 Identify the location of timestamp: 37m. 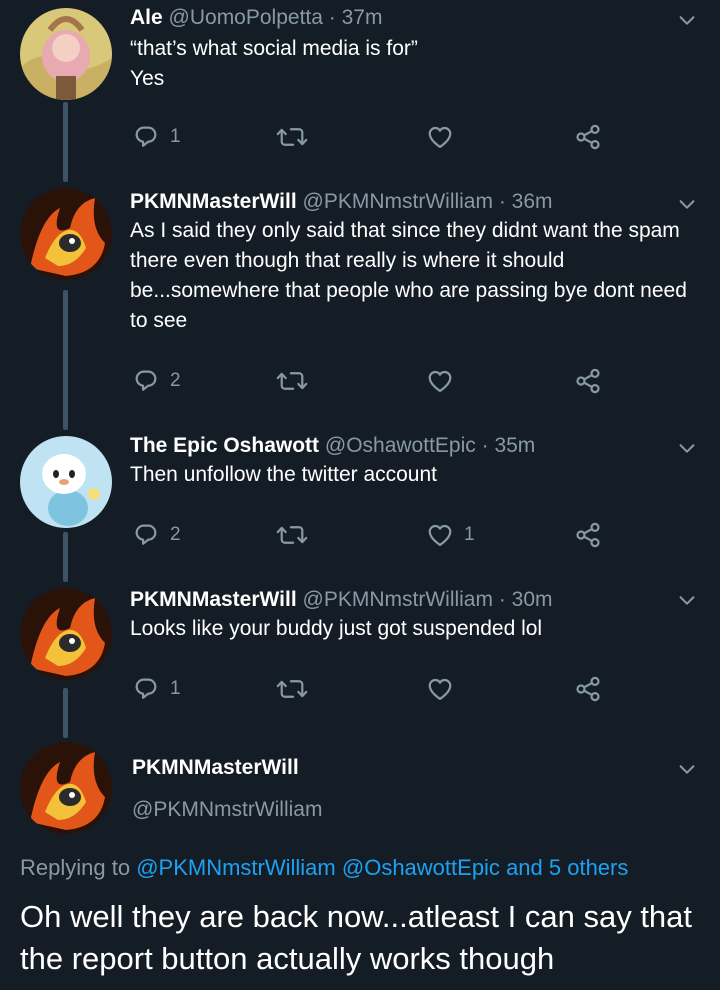
(362, 17).